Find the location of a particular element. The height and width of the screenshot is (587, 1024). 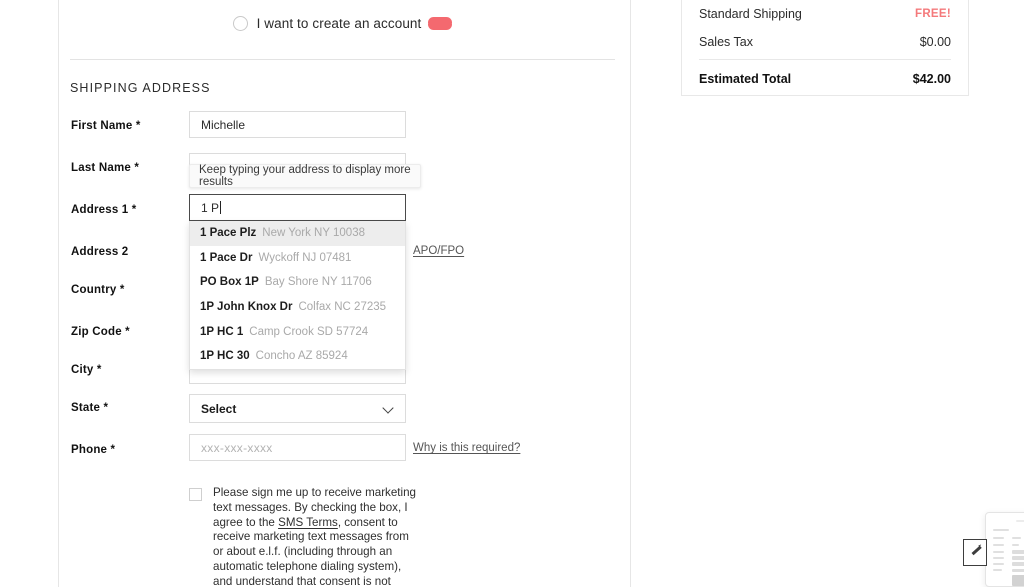

summary-divider is located at coordinates (825, 59).